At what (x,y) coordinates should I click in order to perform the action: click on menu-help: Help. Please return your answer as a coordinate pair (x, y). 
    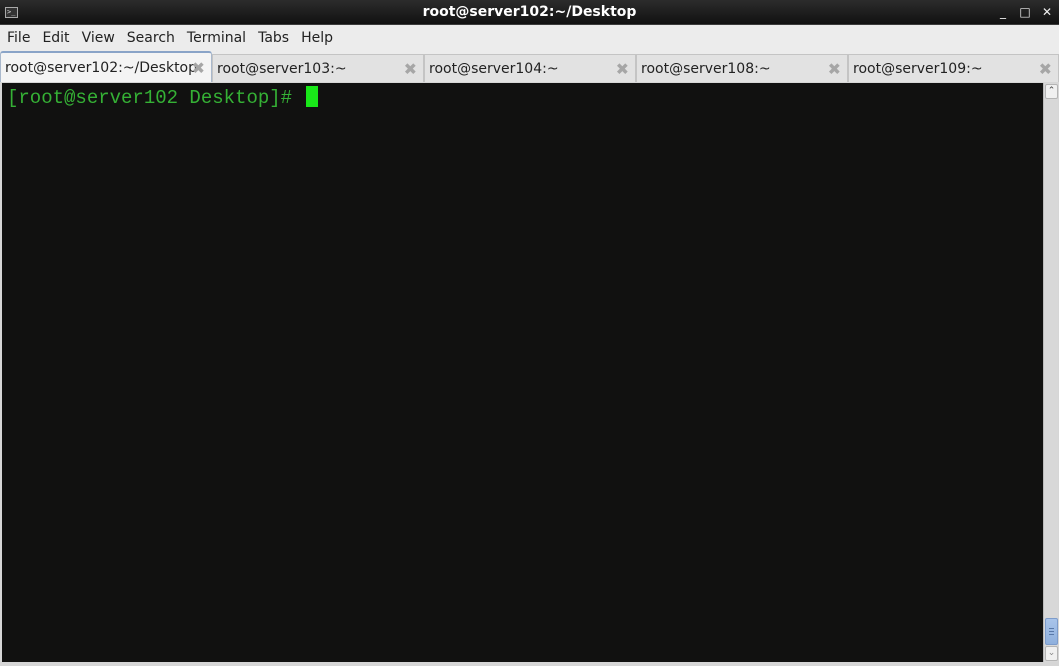
    Looking at the image, I should click on (317, 38).